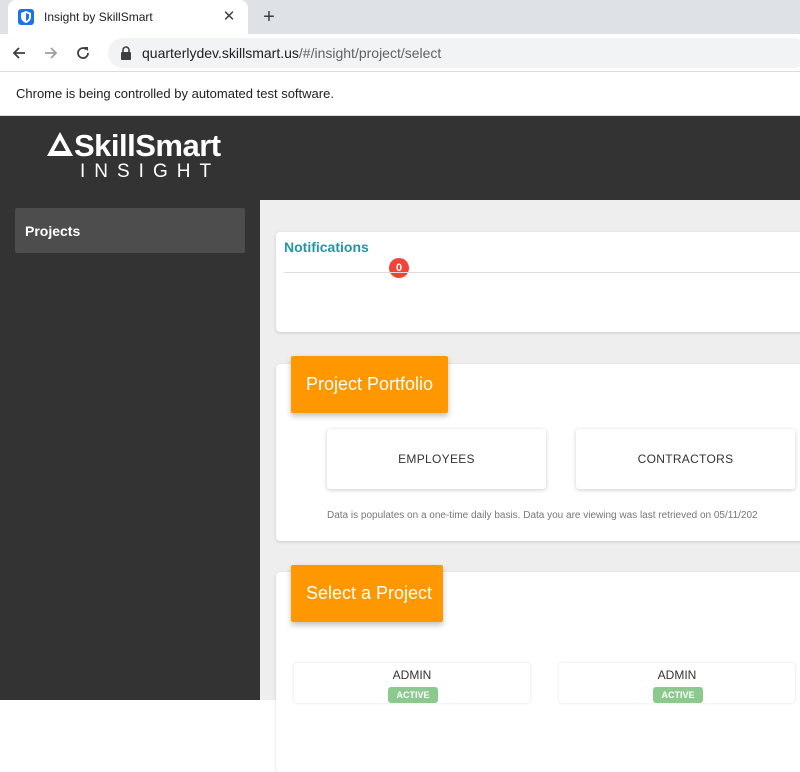  What do you see at coordinates (83, 53) in the screenshot?
I see `reload-icon` at bounding box center [83, 53].